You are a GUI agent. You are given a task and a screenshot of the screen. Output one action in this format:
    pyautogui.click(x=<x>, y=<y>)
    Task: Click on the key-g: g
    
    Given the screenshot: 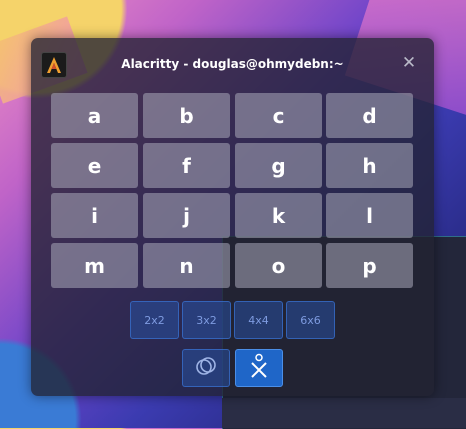 What is the action you would take?
    pyautogui.click(x=278, y=165)
    